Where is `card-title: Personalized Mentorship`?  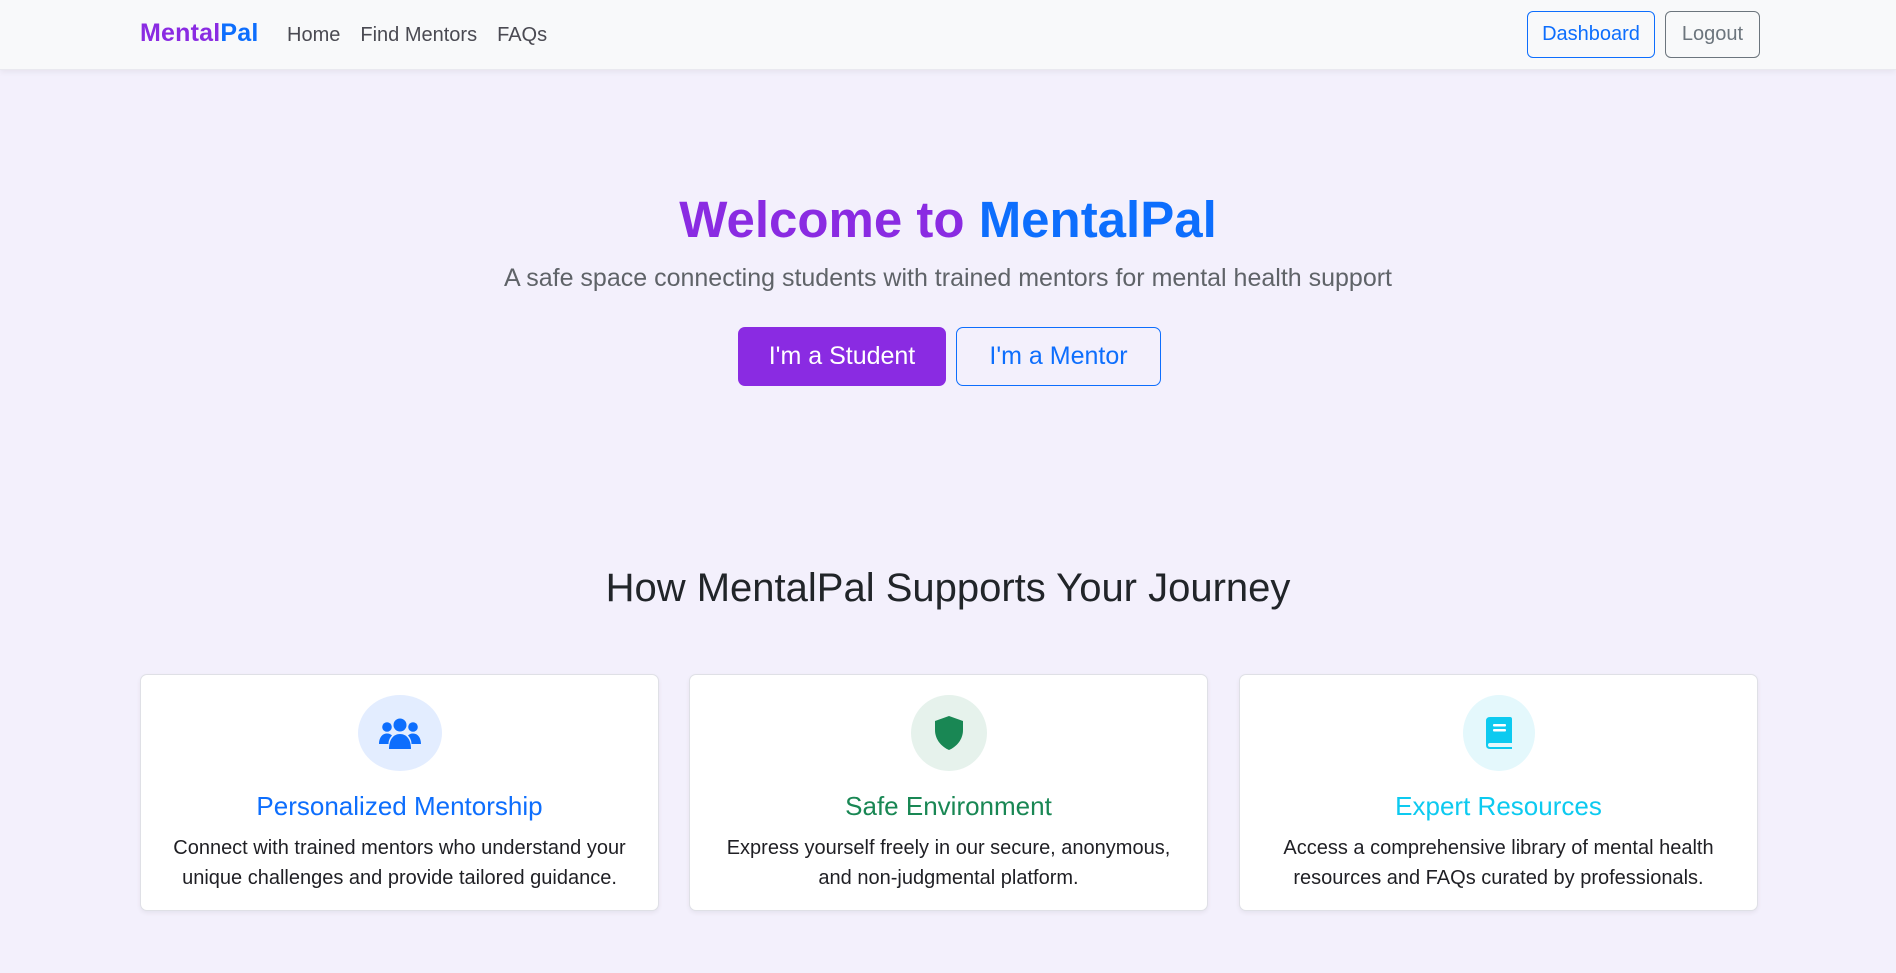 card-title: Personalized Mentorship is located at coordinates (399, 806).